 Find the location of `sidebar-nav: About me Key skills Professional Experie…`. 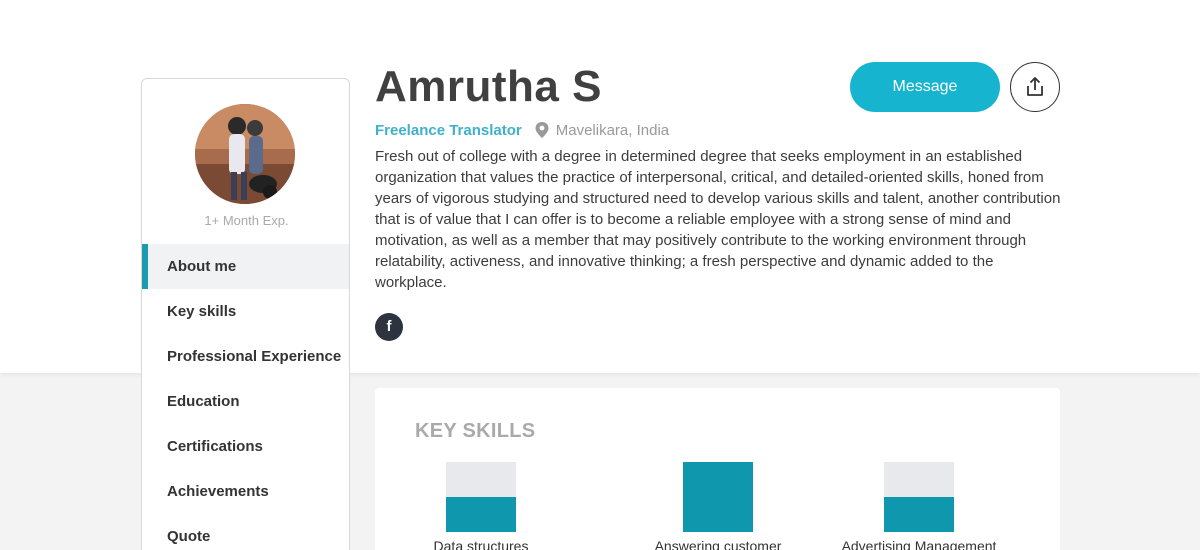

sidebar-nav: About me Key skills Professional Experie… is located at coordinates (245, 397).